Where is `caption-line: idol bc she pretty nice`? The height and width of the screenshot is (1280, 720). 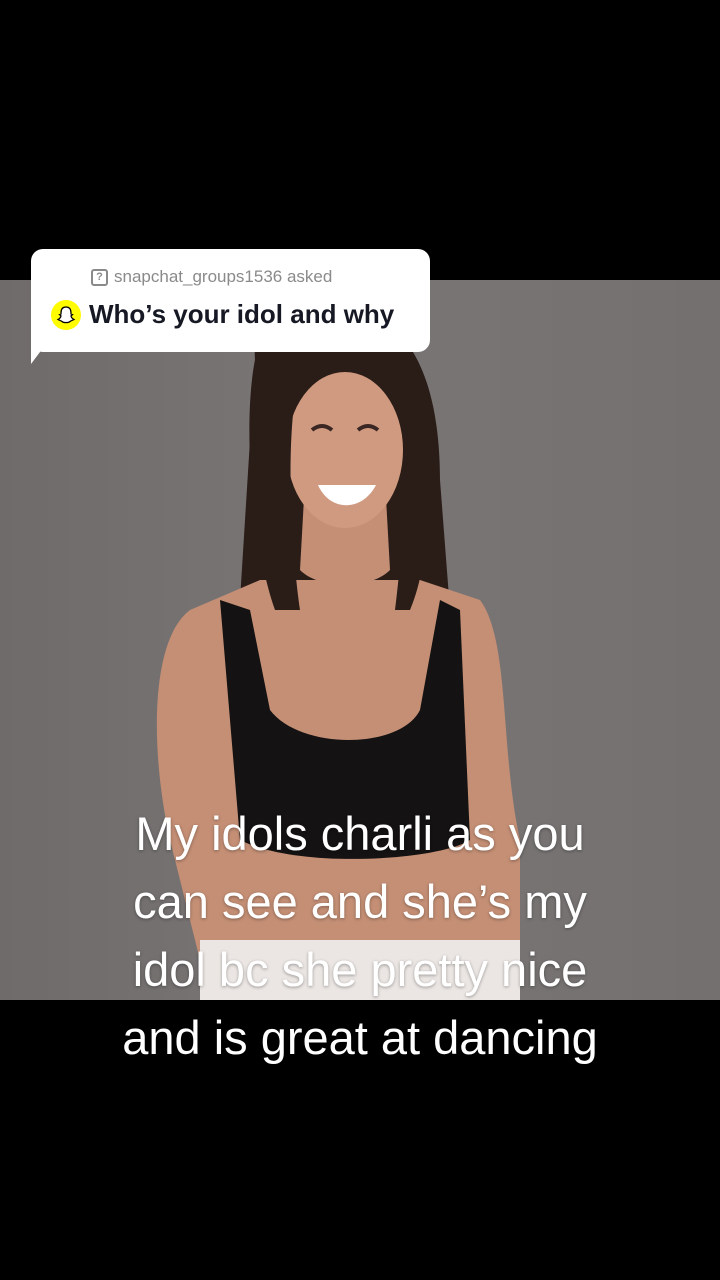 caption-line: idol bc she pretty nice is located at coordinates (360, 969).